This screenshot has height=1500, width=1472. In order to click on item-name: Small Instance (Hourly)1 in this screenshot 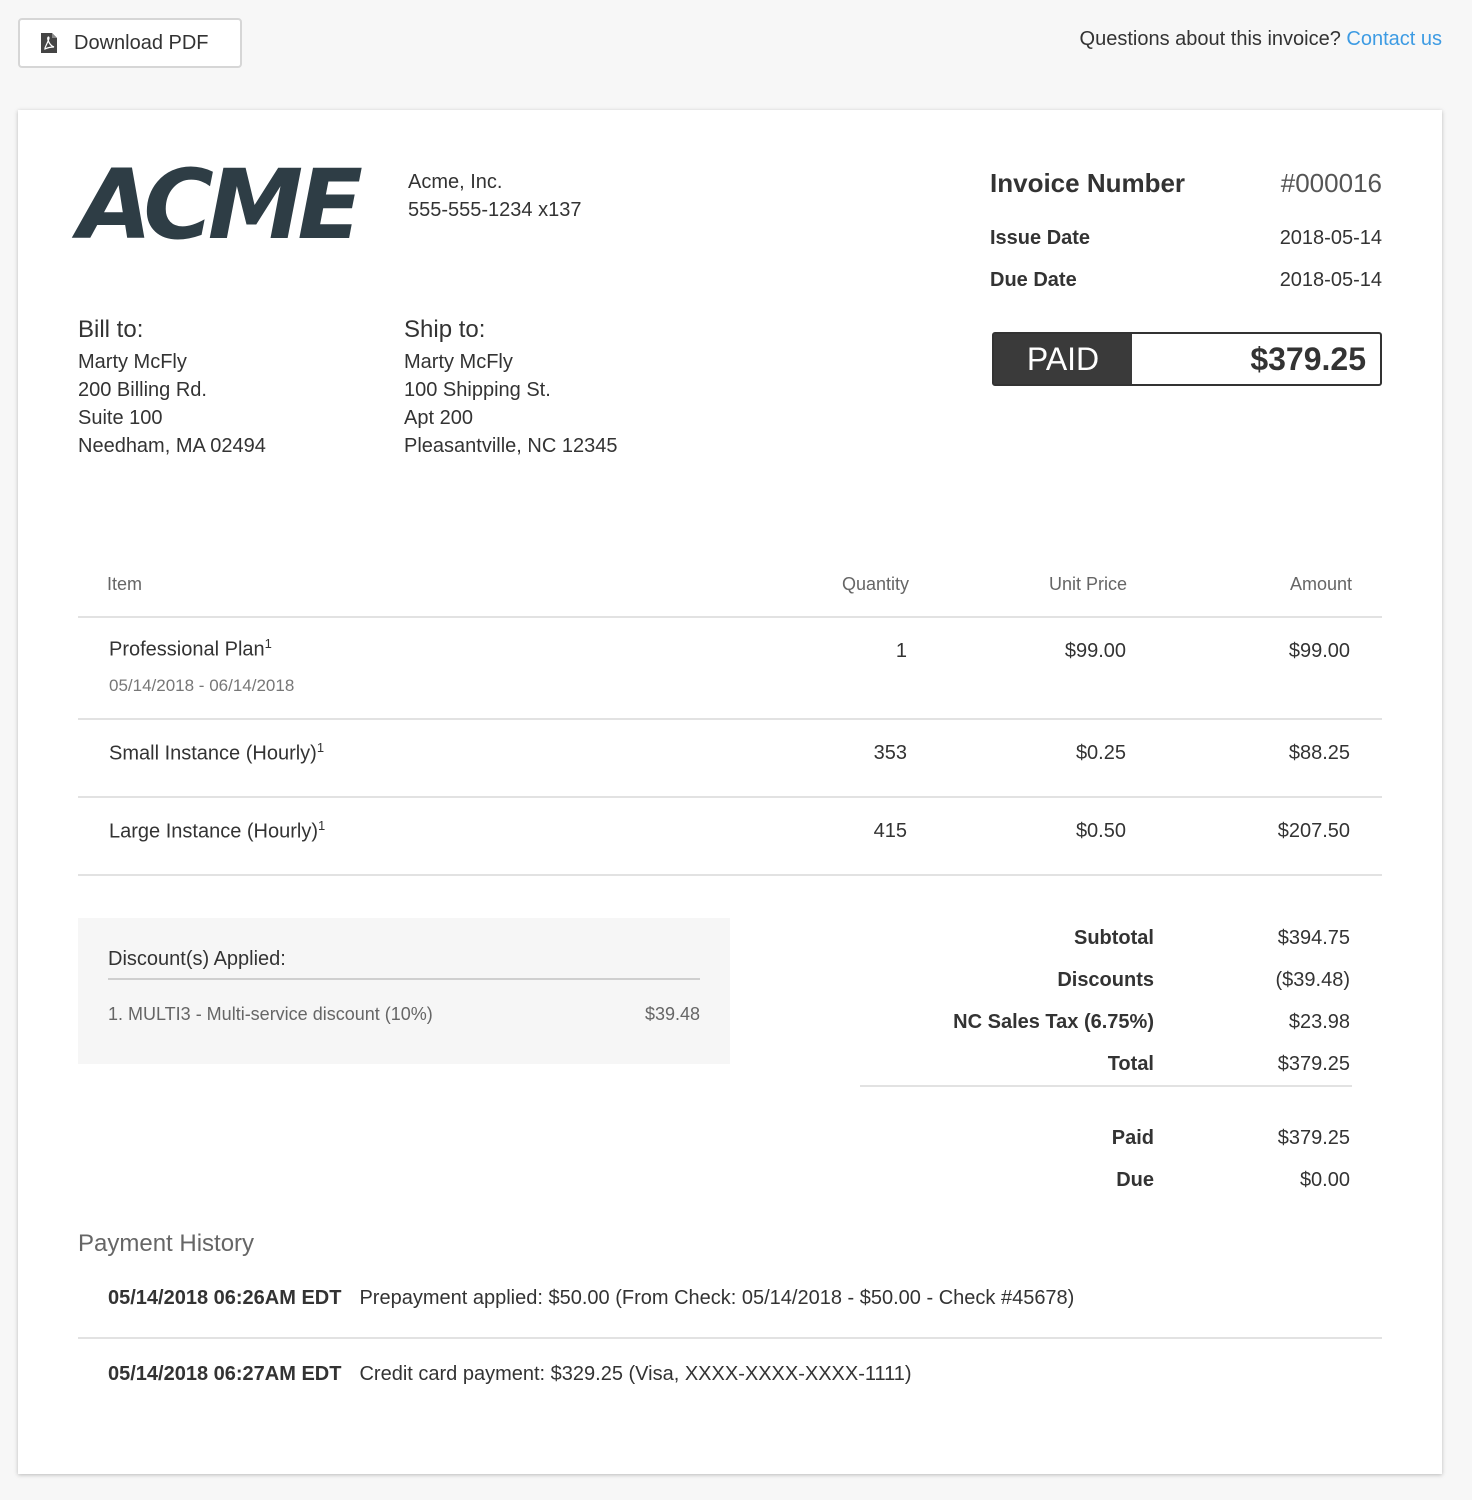, I will do `click(217, 752)`.